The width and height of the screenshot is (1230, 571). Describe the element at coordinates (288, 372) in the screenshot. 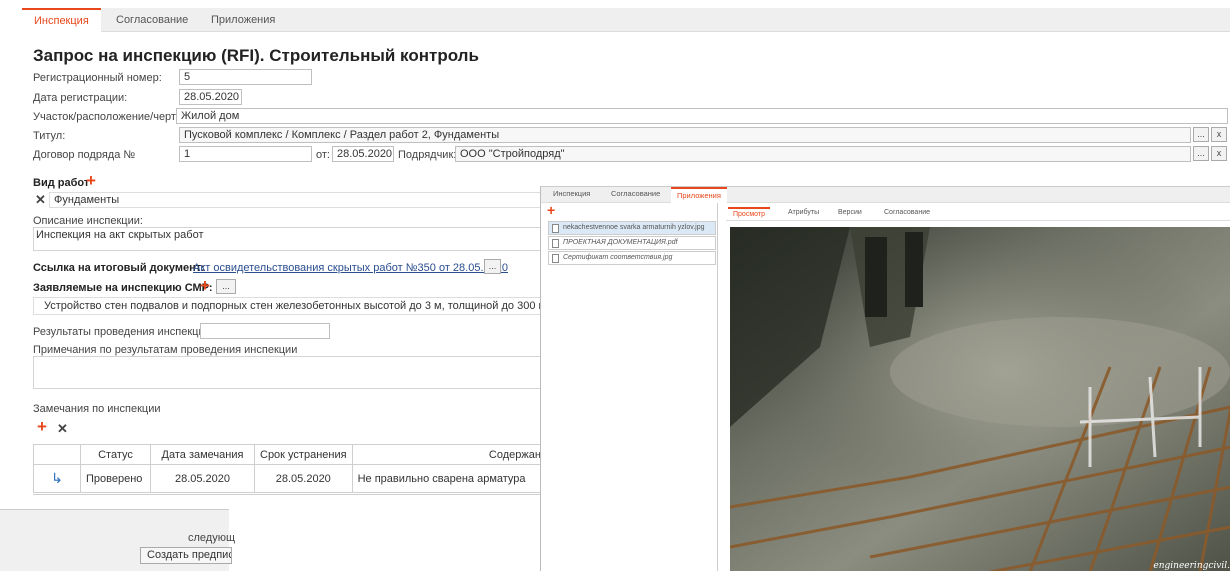

I see `notes-textarea` at that location.